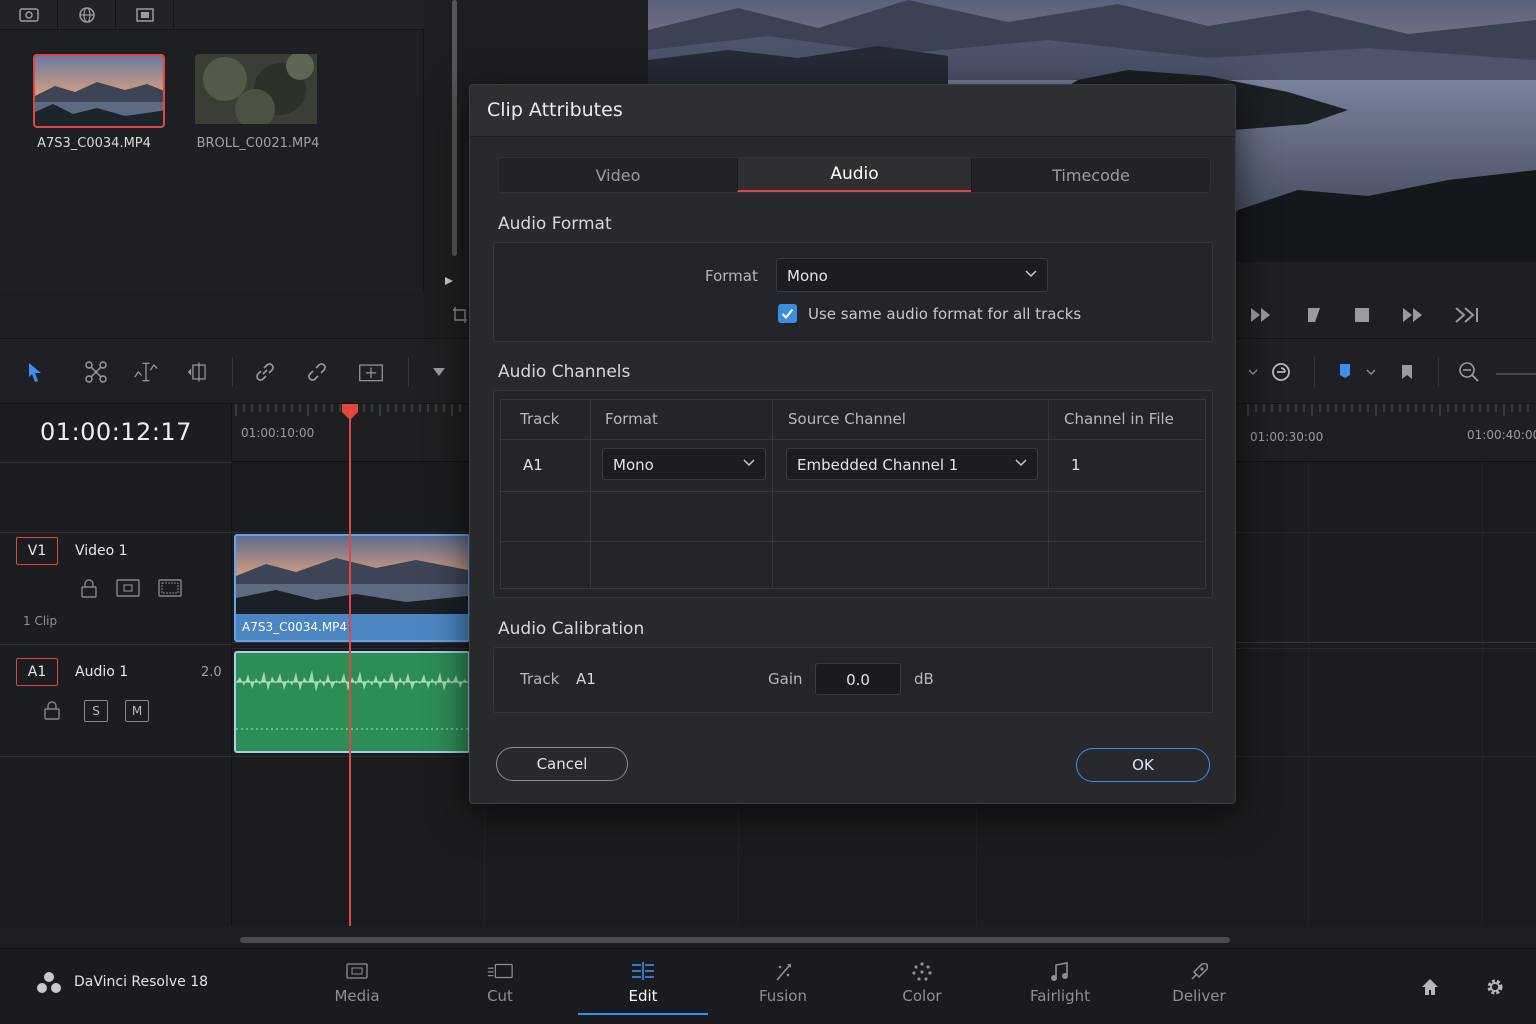  I want to click on play-small-icon, so click(449, 281).